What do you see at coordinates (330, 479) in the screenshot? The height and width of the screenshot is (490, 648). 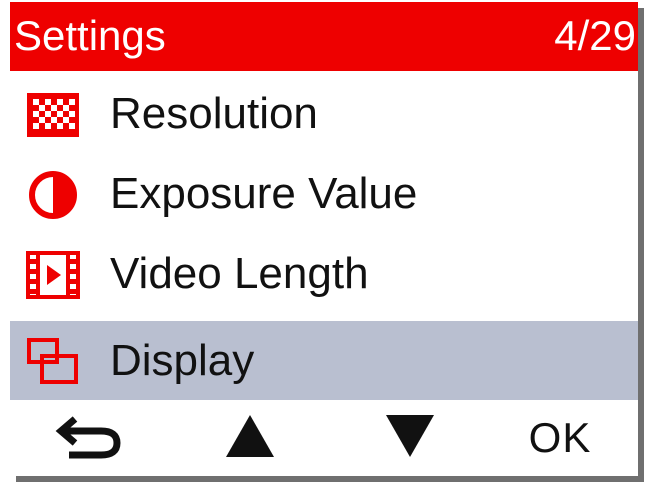 I see `screen-shadow-bottom` at bounding box center [330, 479].